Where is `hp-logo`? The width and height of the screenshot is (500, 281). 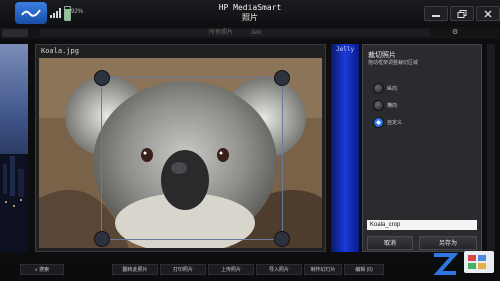 hp-logo is located at coordinates (31, 13).